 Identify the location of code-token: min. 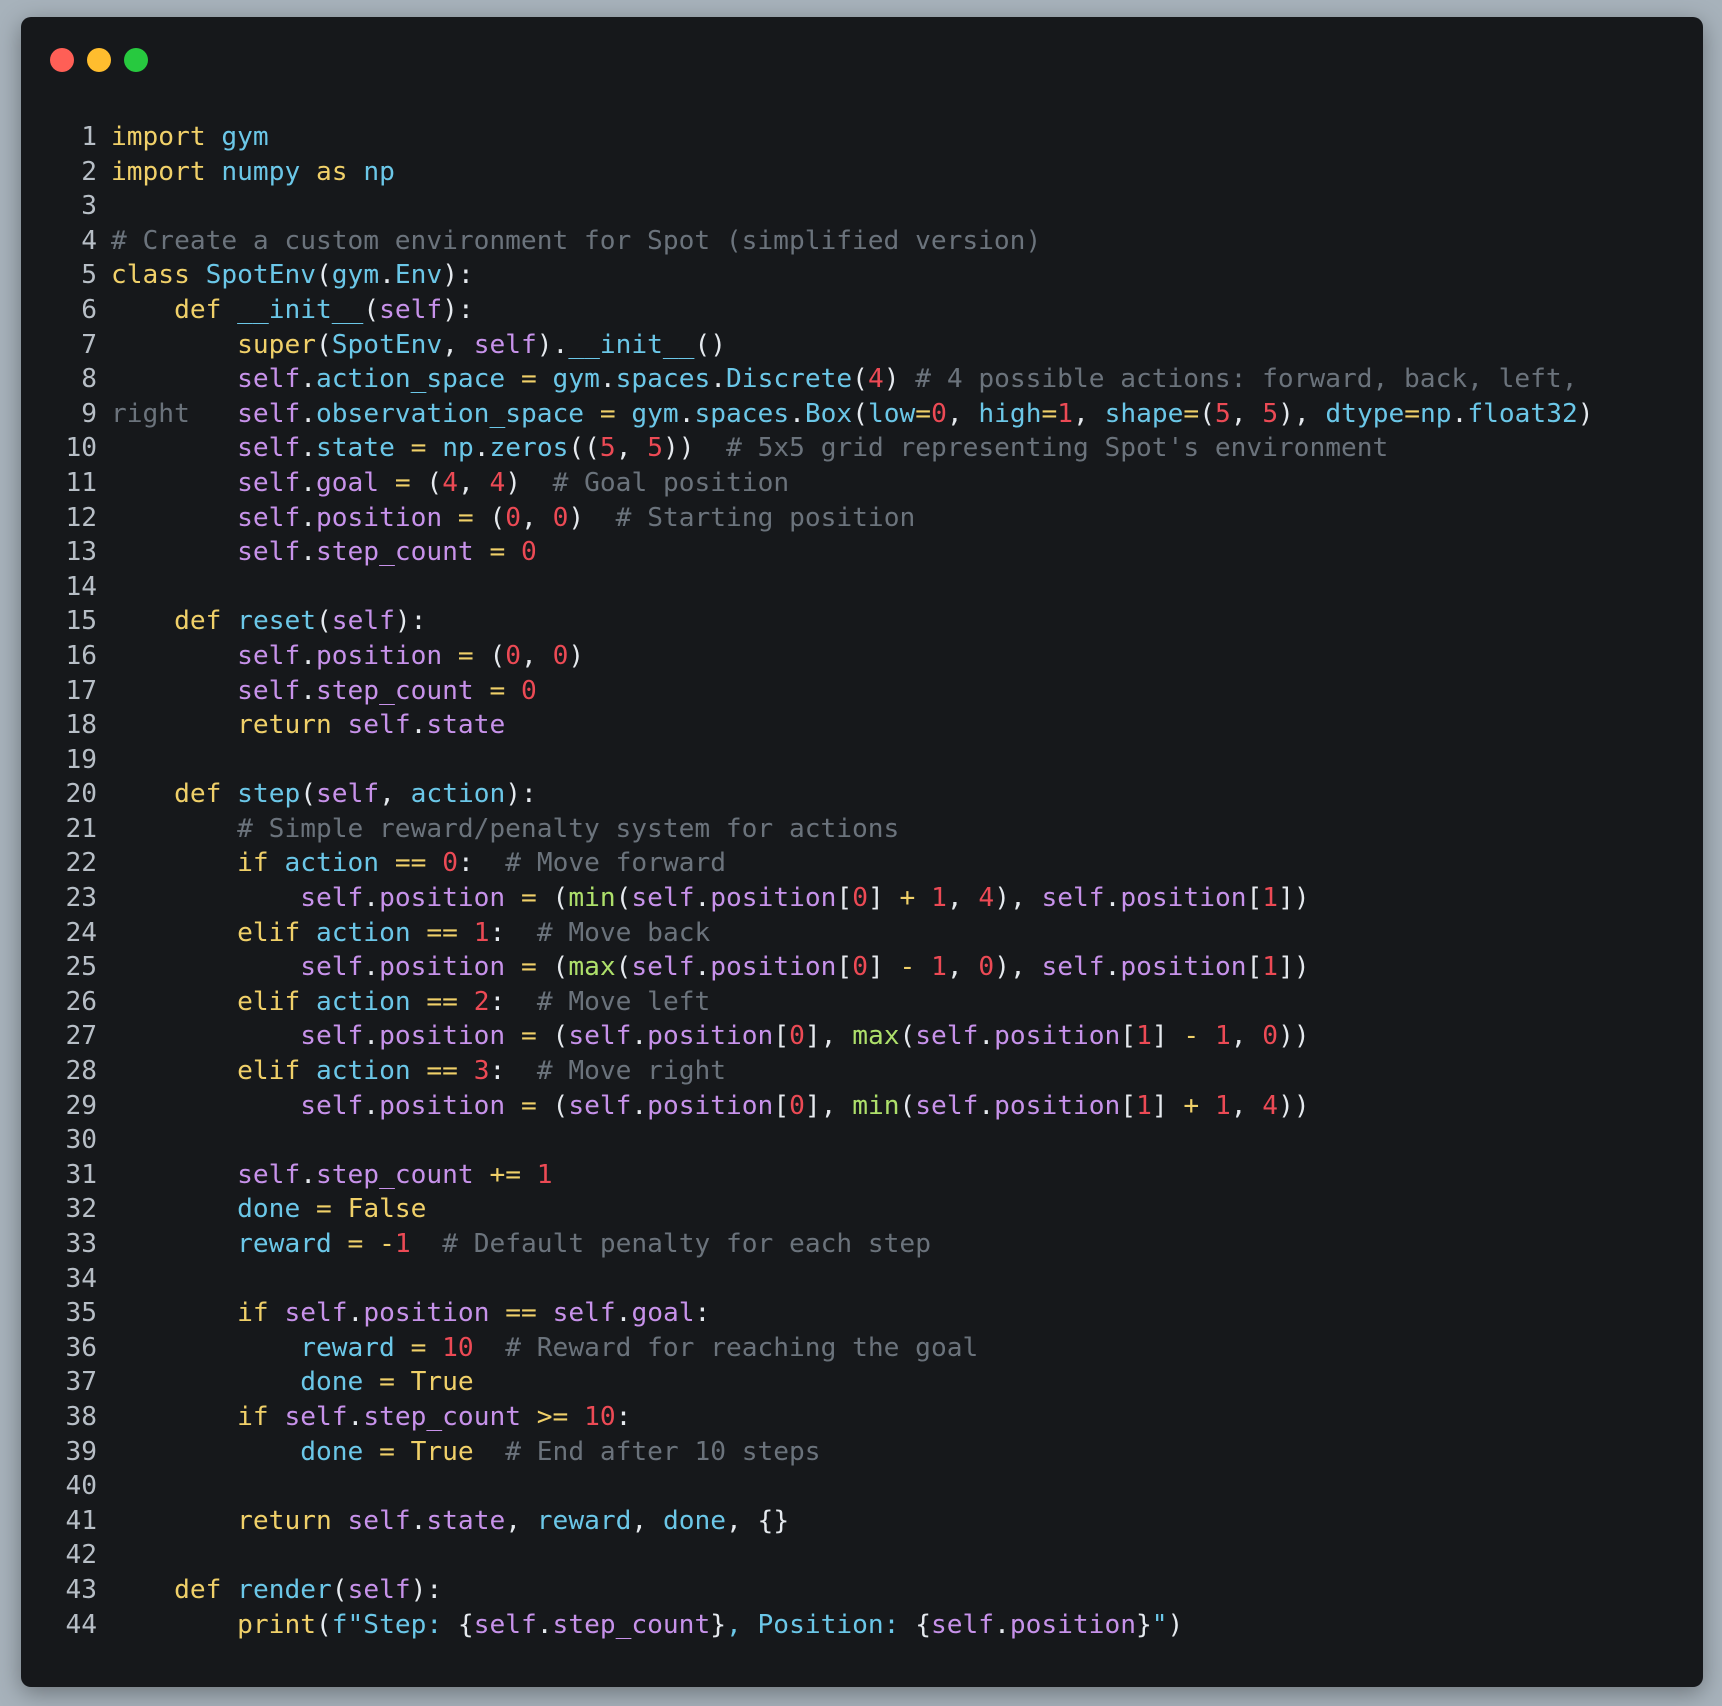
(592, 898).